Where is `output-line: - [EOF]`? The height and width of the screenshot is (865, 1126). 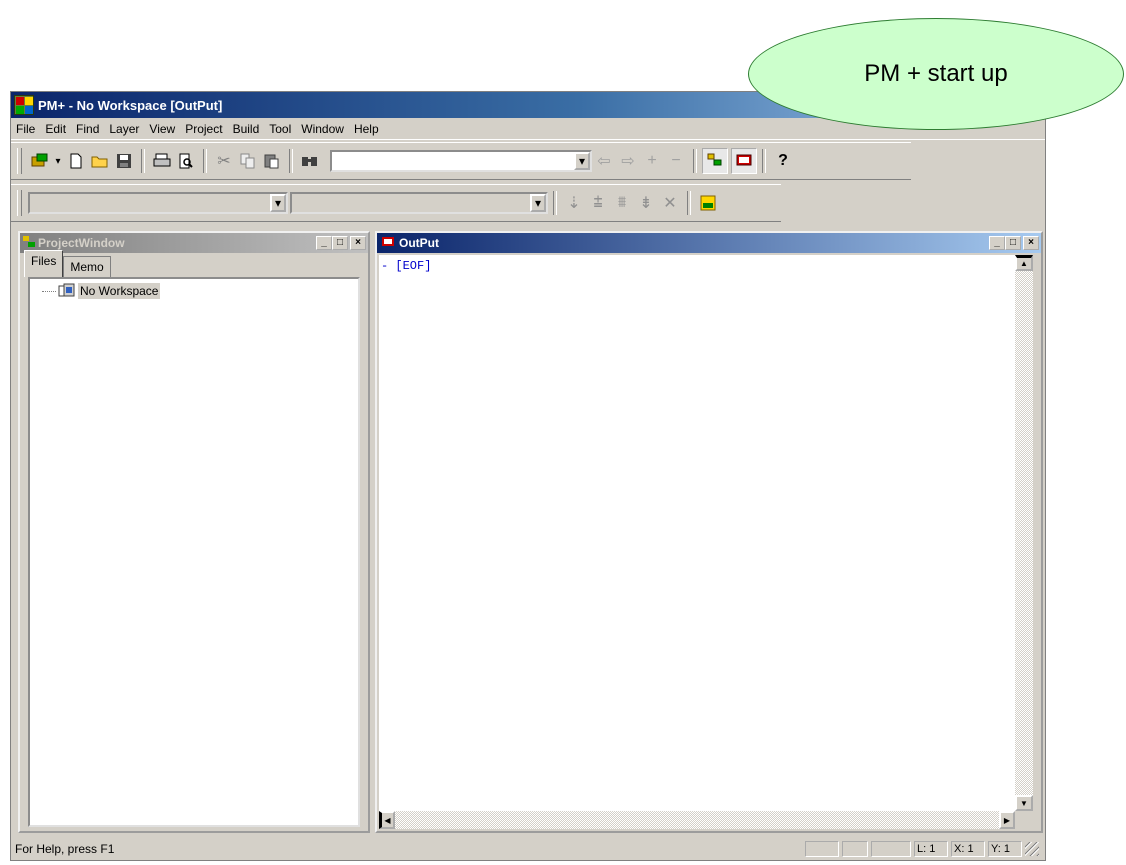
output-line: - [EOF] is located at coordinates (406, 266).